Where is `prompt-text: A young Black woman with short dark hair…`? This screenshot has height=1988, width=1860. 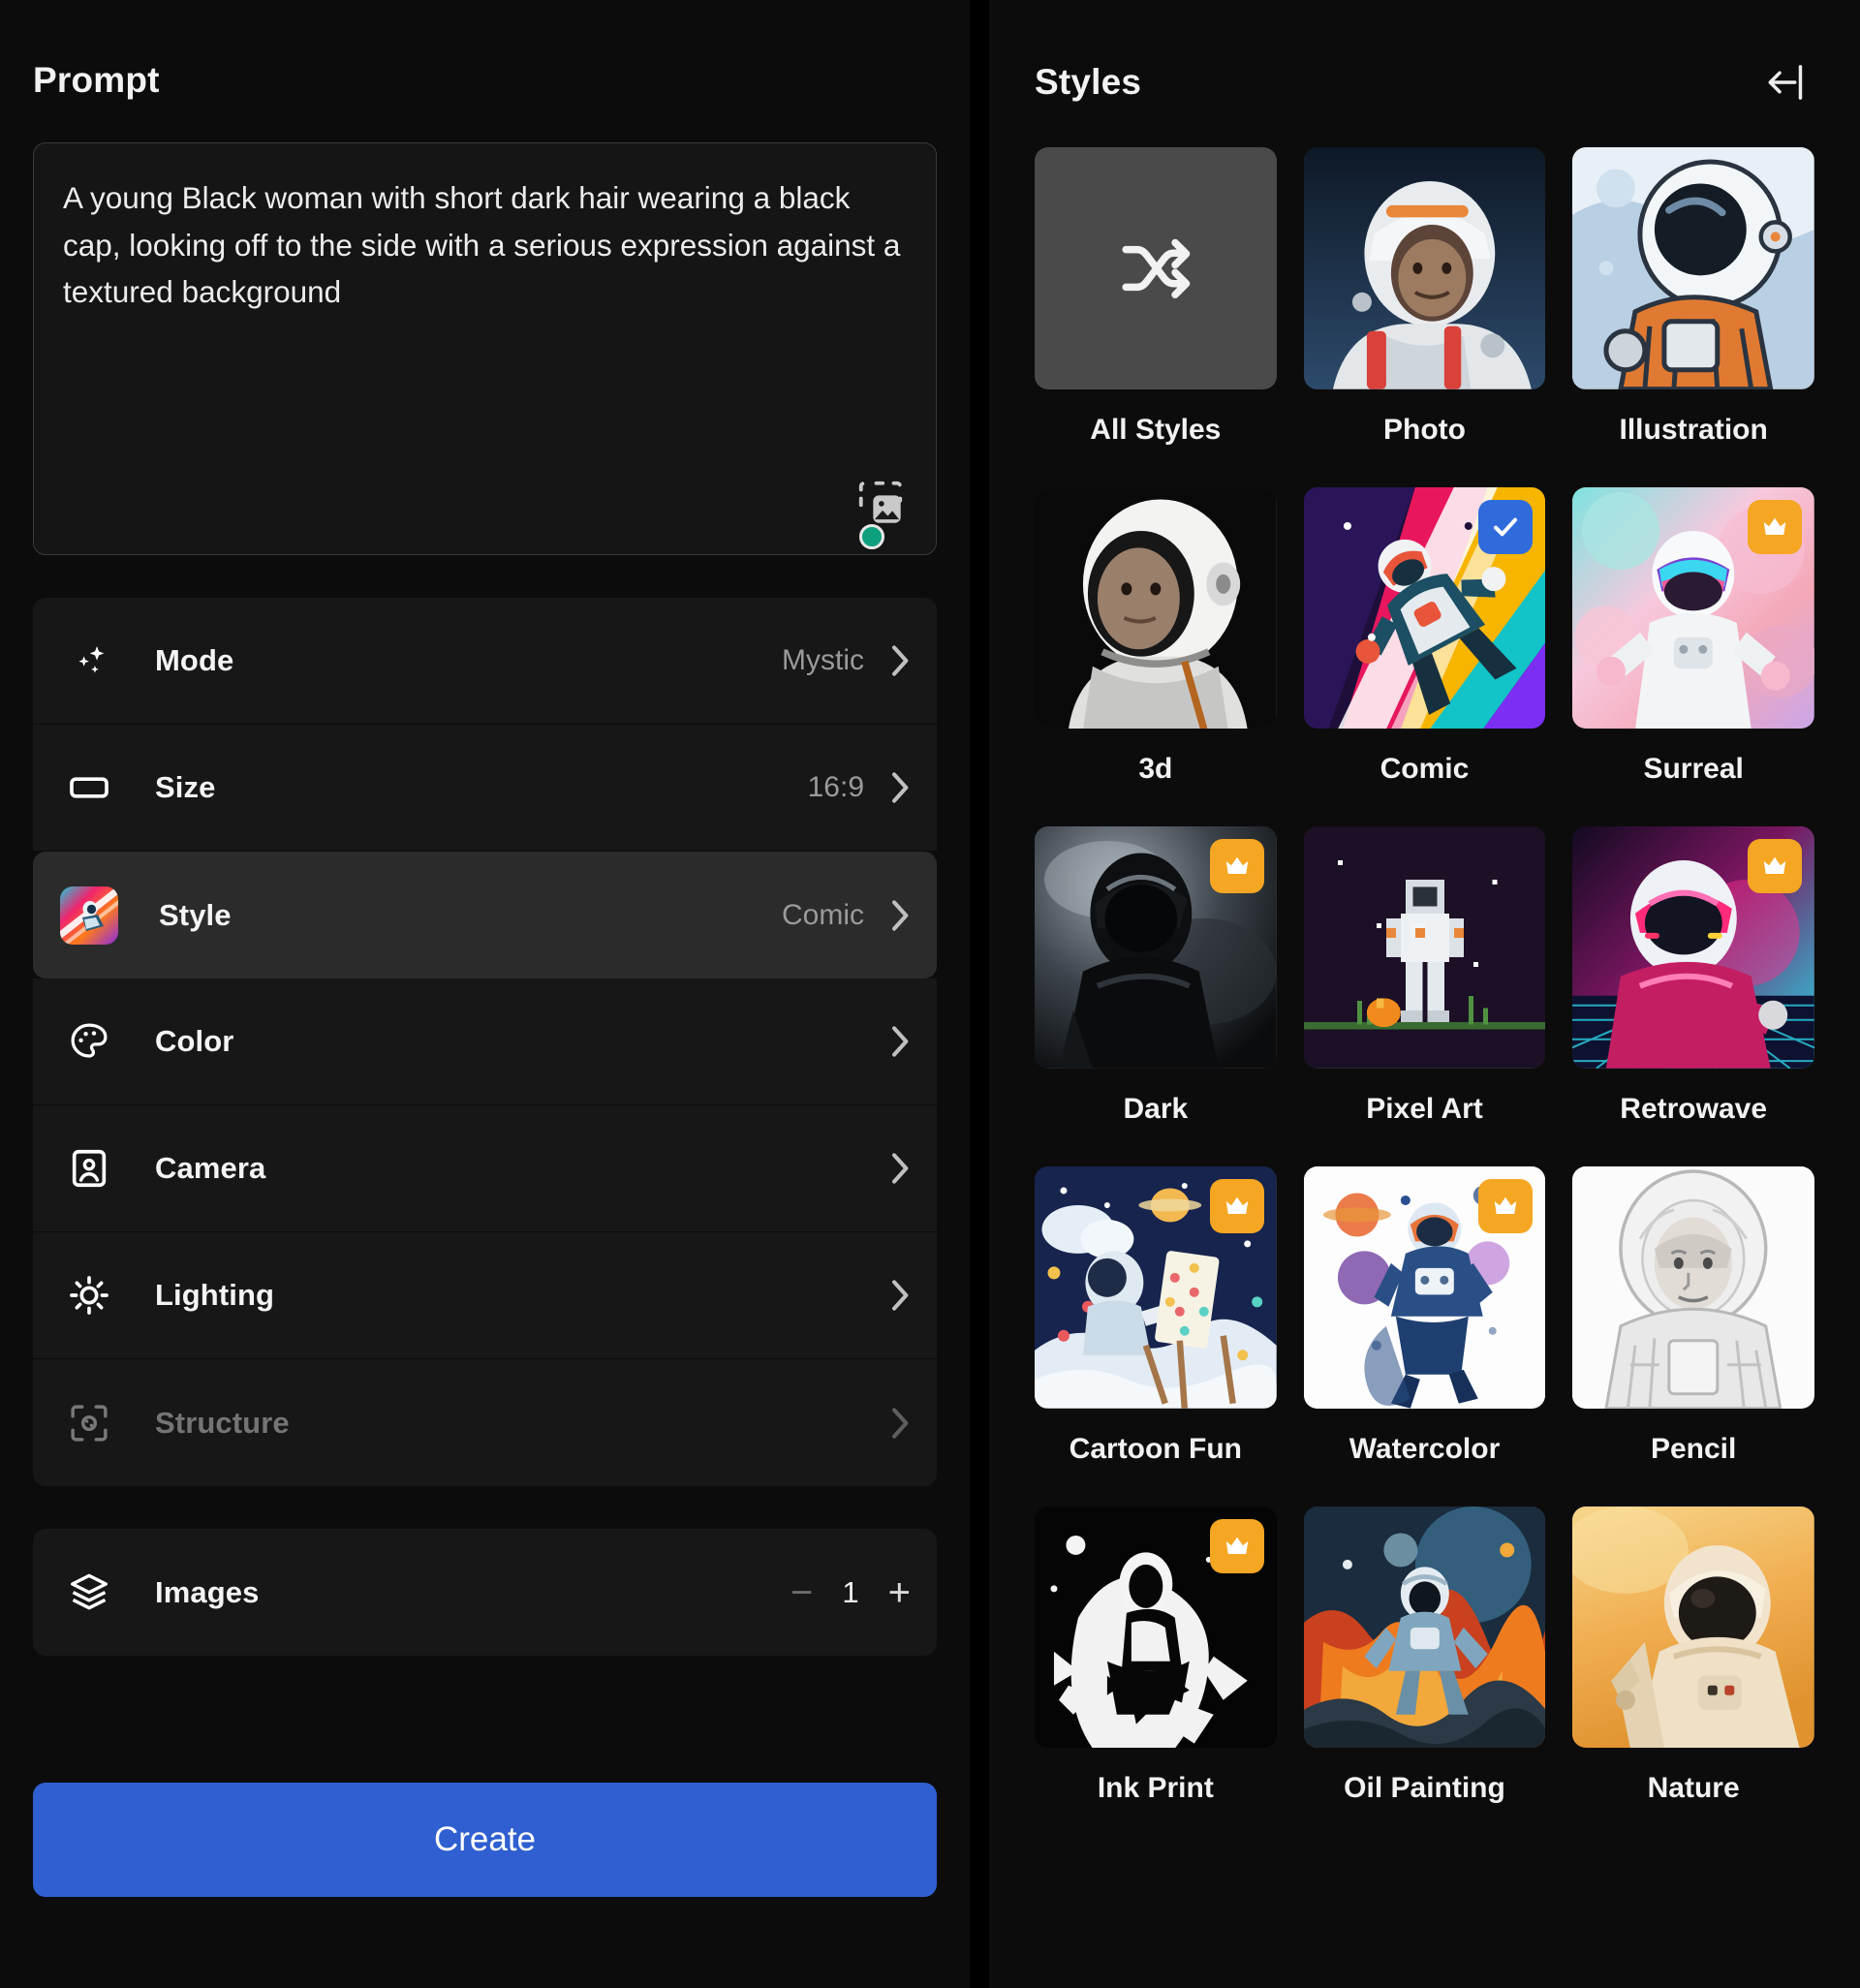 prompt-text: A young Black woman with short dark hair… is located at coordinates (485, 245).